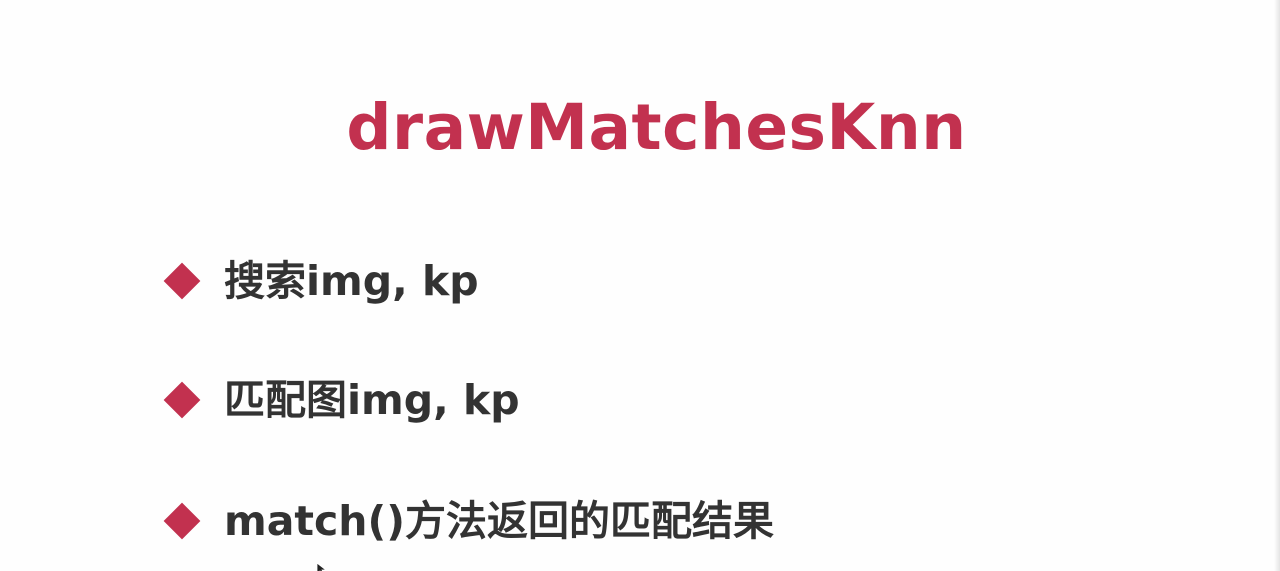 This screenshot has height=571, width=1280. Describe the element at coordinates (372, 400) in the screenshot. I see `bullet-text: 匹配图img, kp` at that location.